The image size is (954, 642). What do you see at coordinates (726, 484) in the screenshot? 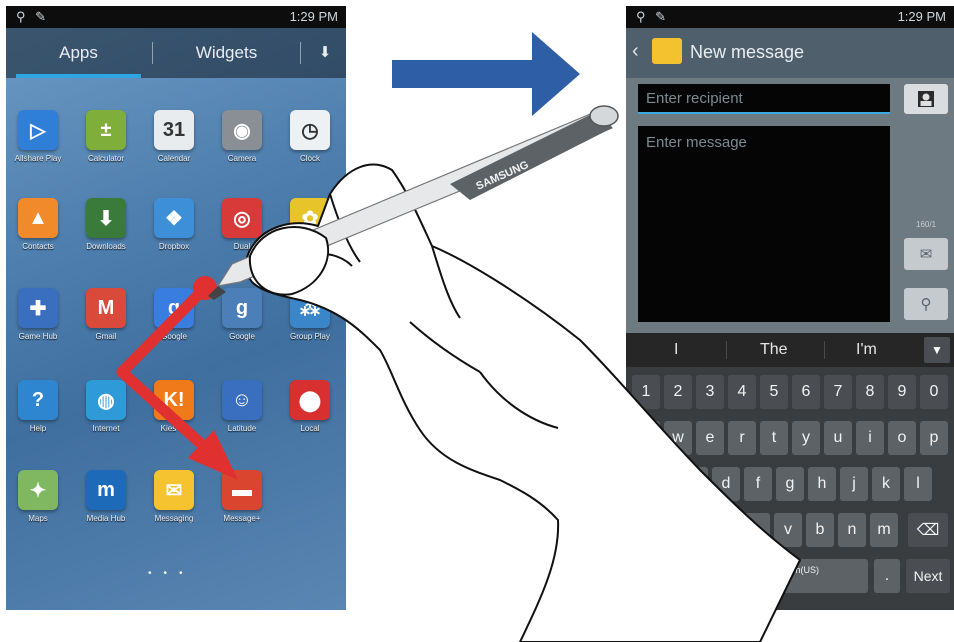
I see `key-letter: d` at bounding box center [726, 484].